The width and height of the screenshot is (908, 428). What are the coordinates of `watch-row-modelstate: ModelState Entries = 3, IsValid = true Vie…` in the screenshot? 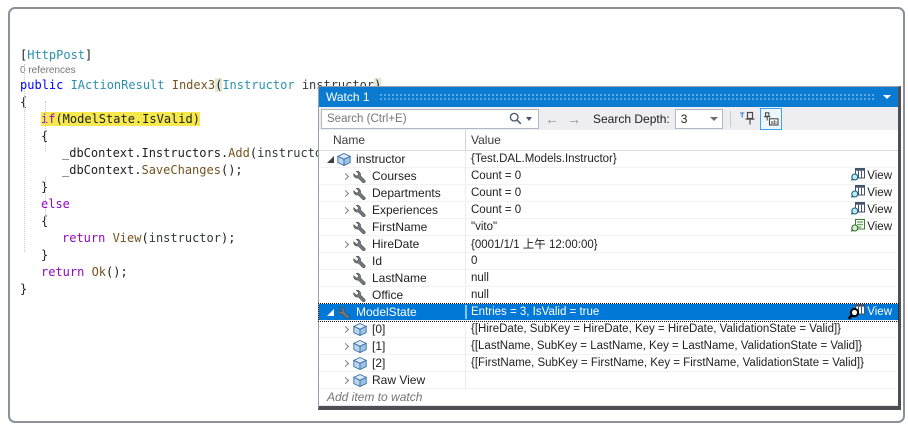 It's located at (608, 312).